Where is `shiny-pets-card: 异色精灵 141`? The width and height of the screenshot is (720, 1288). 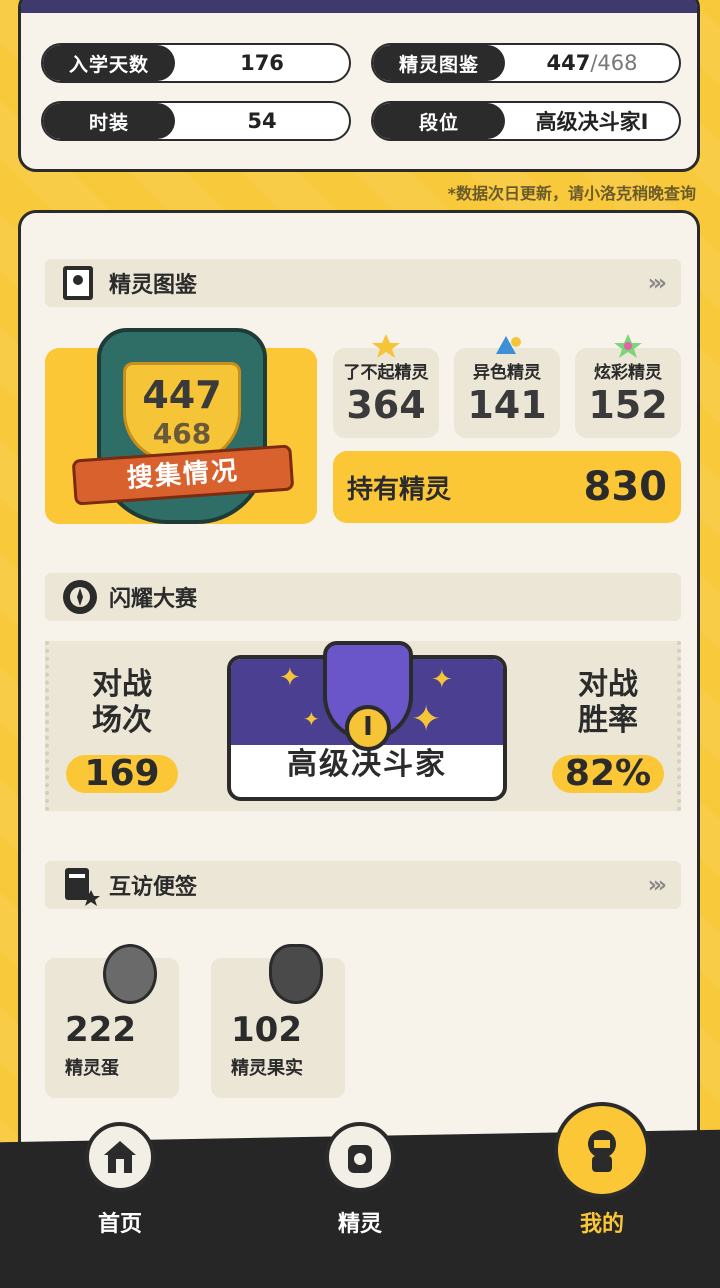
shiny-pets-card: 异色精灵 141 is located at coordinates (507, 387).